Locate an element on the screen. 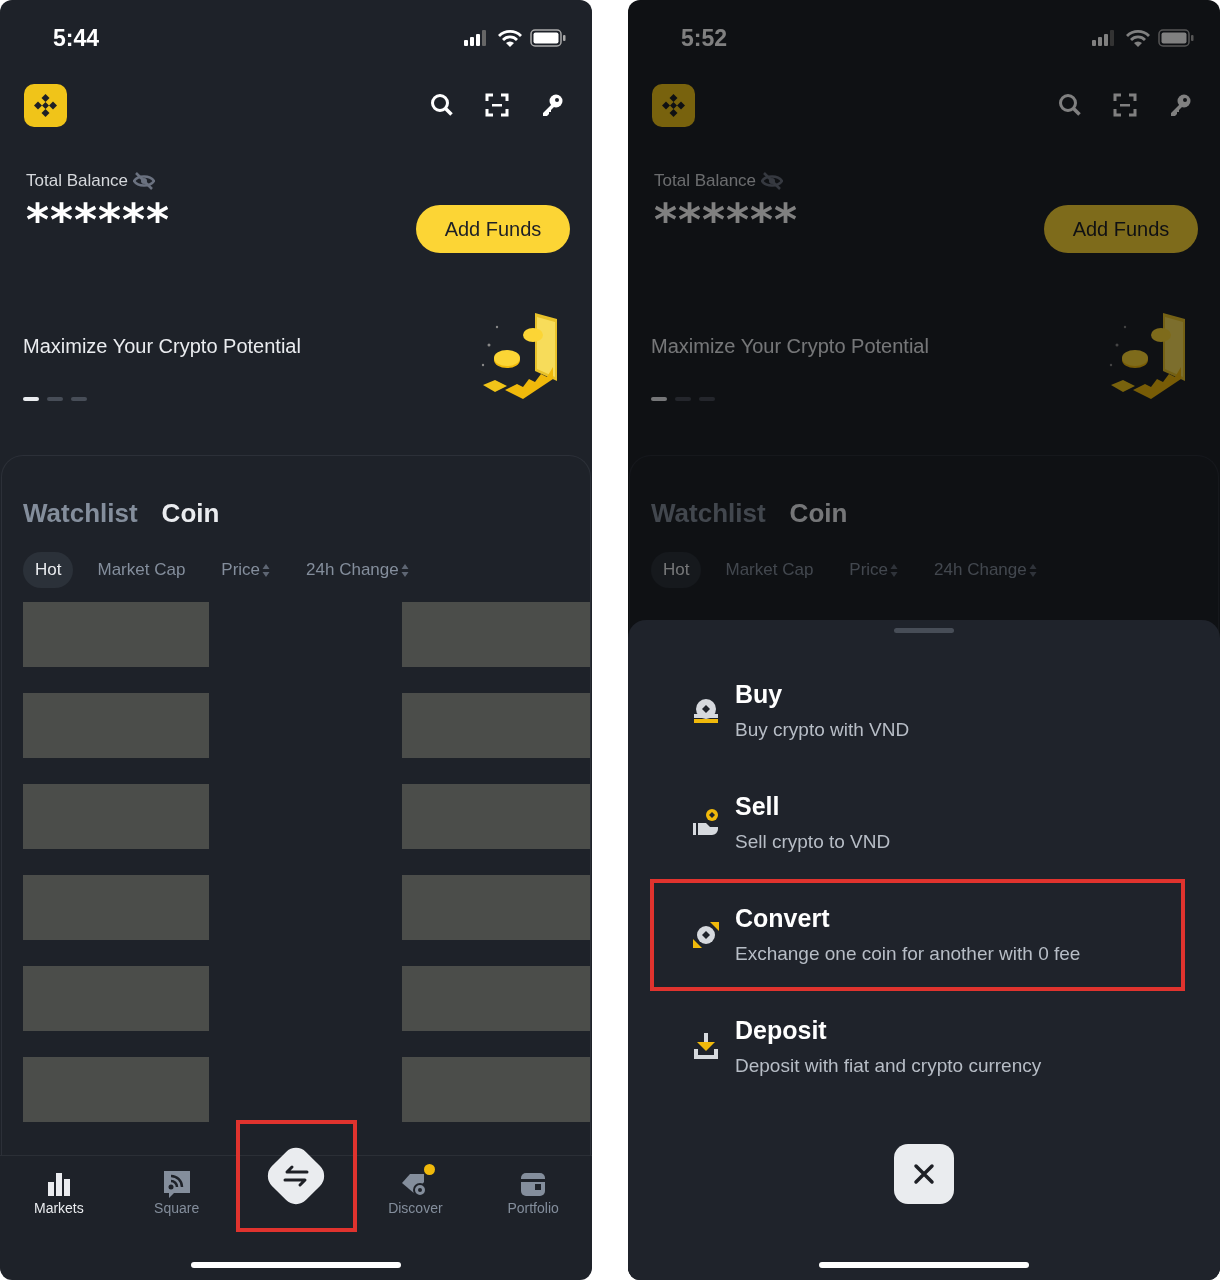 This screenshot has width=1220, height=1280. clock-time: 5:44 is located at coordinates (76, 38).